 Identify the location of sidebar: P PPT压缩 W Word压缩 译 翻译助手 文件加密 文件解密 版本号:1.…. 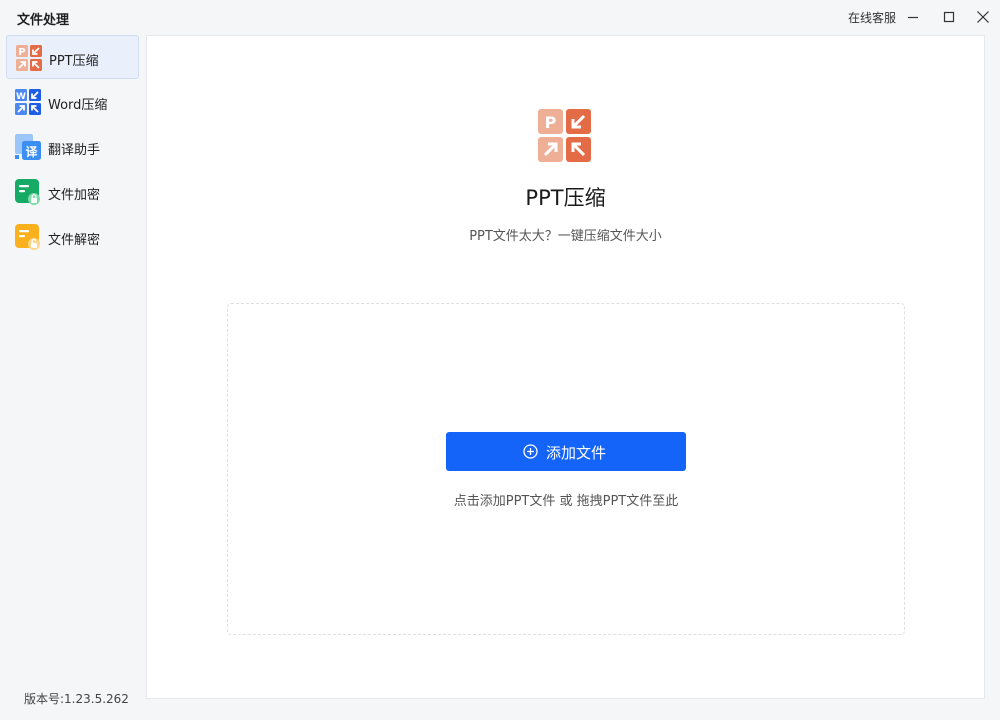
(73, 377).